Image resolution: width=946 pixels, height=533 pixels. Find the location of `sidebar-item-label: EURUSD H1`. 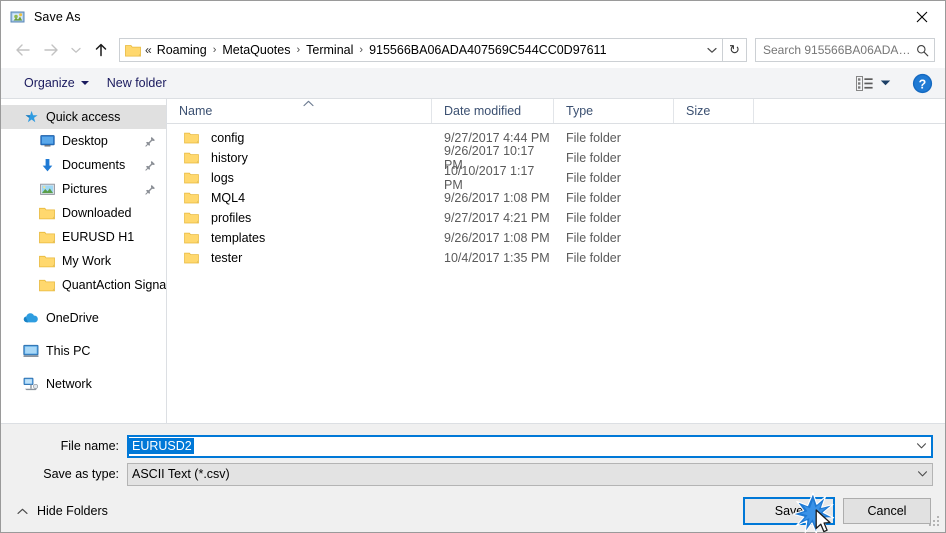

sidebar-item-label: EURUSD H1 is located at coordinates (98, 237).